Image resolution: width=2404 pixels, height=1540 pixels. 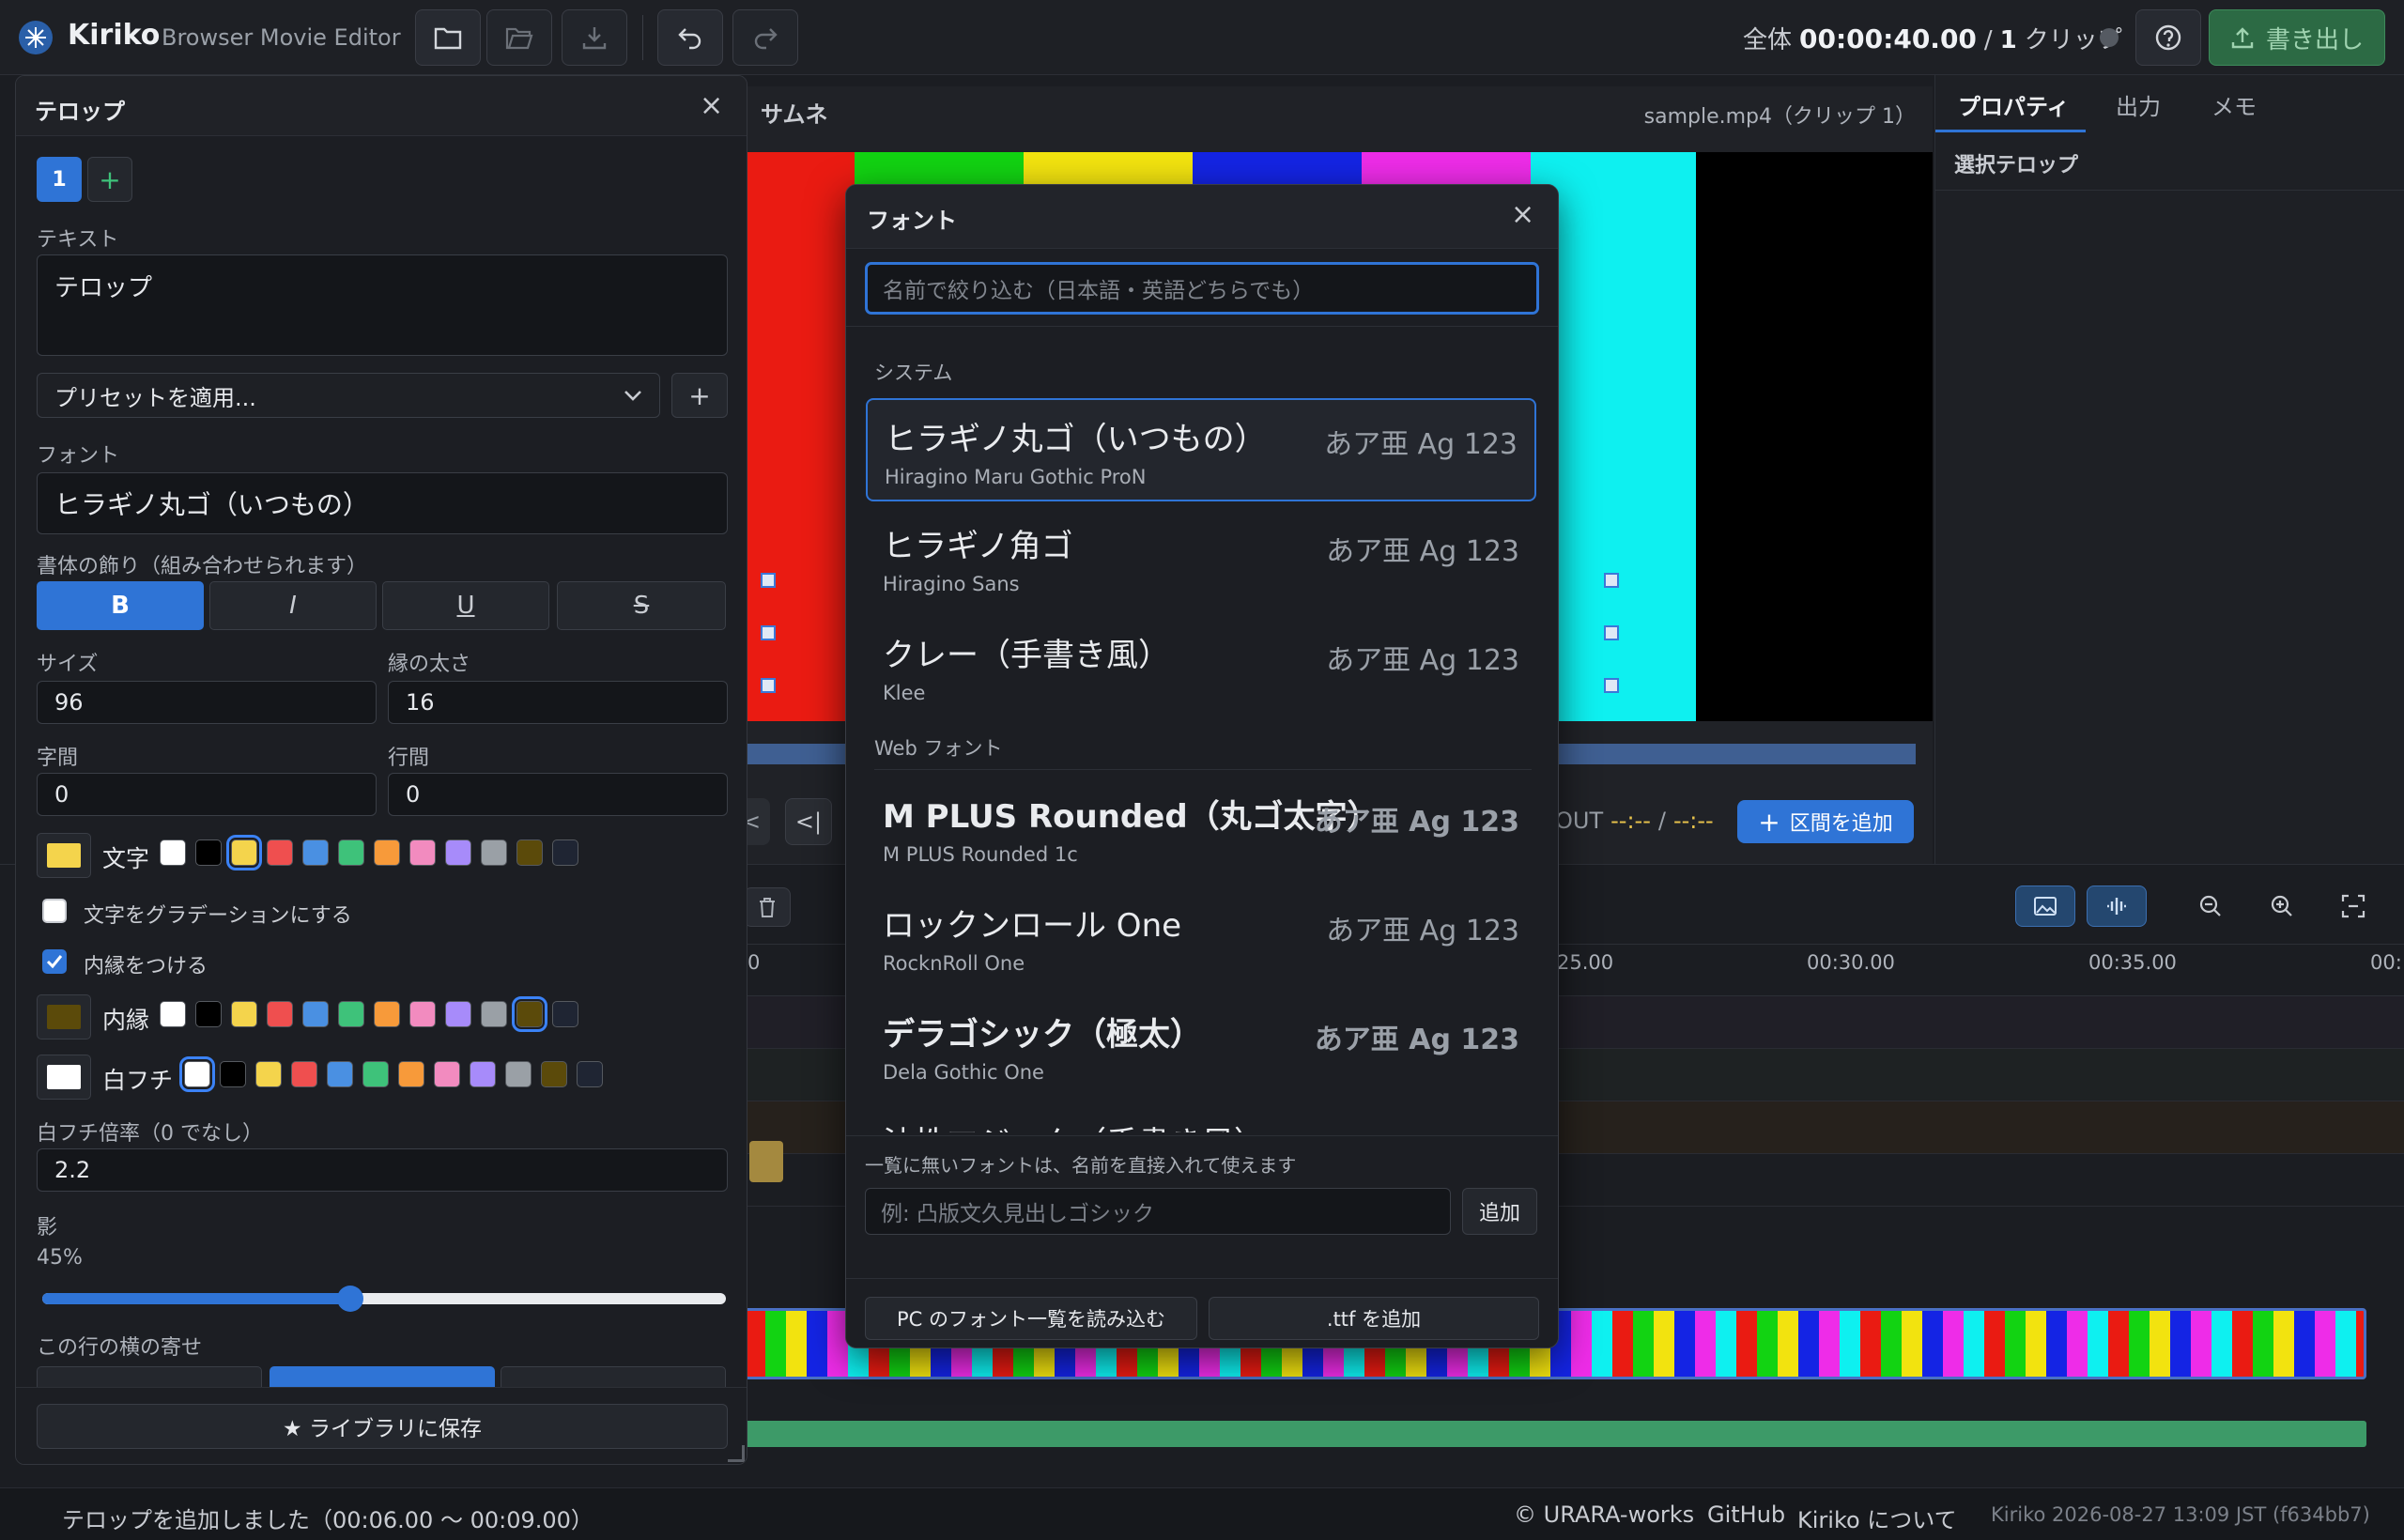 What do you see at coordinates (1554, 1434) in the screenshot?
I see `audio-clip-strip` at bounding box center [1554, 1434].